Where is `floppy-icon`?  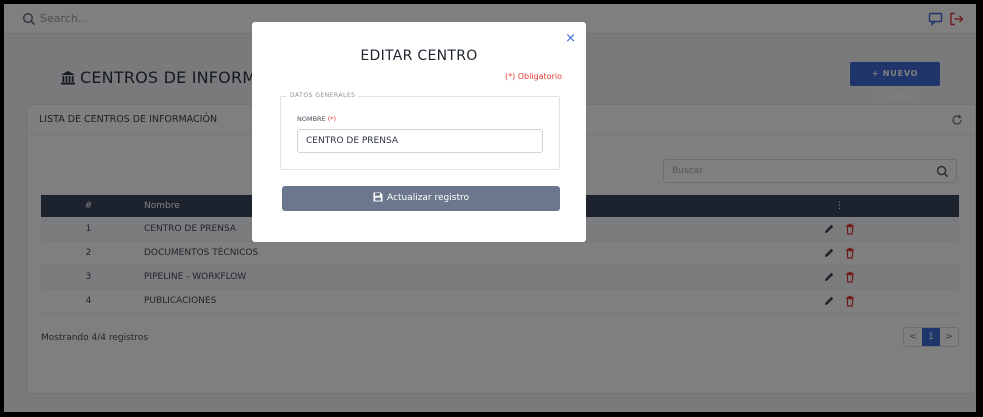
floppy-icon is located at coordinates (378, 197).